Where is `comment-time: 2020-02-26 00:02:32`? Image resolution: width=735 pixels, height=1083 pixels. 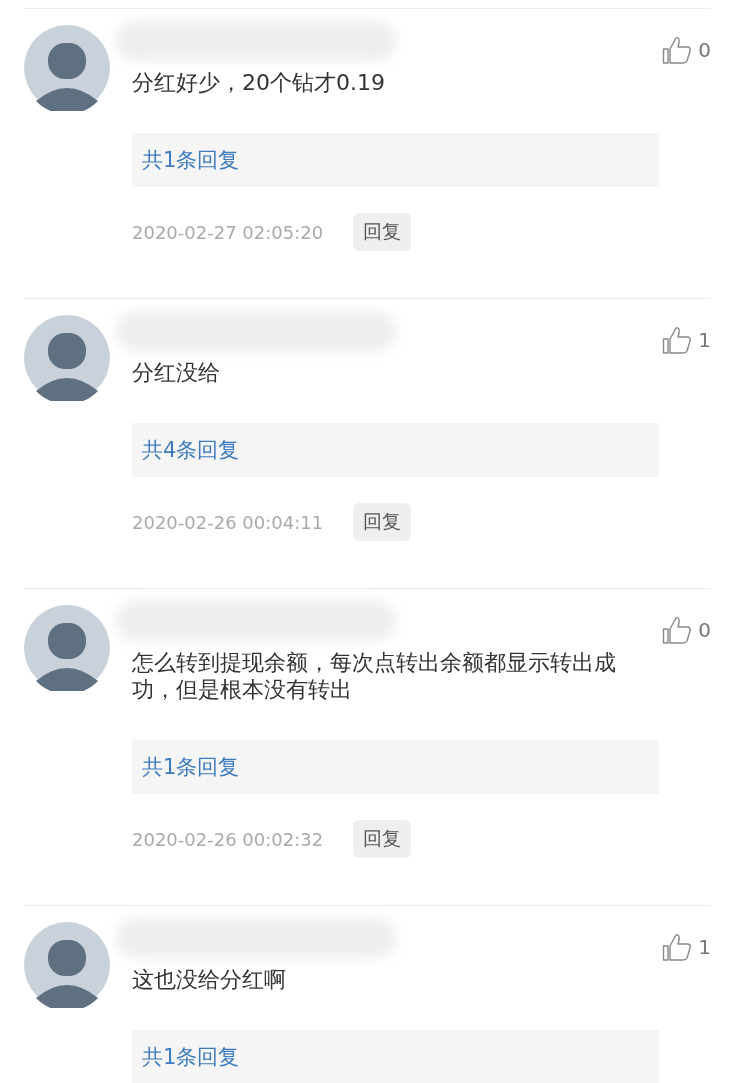 comment-time: 2020-02-26 00:02:32 is located at coordinates (228, 839).